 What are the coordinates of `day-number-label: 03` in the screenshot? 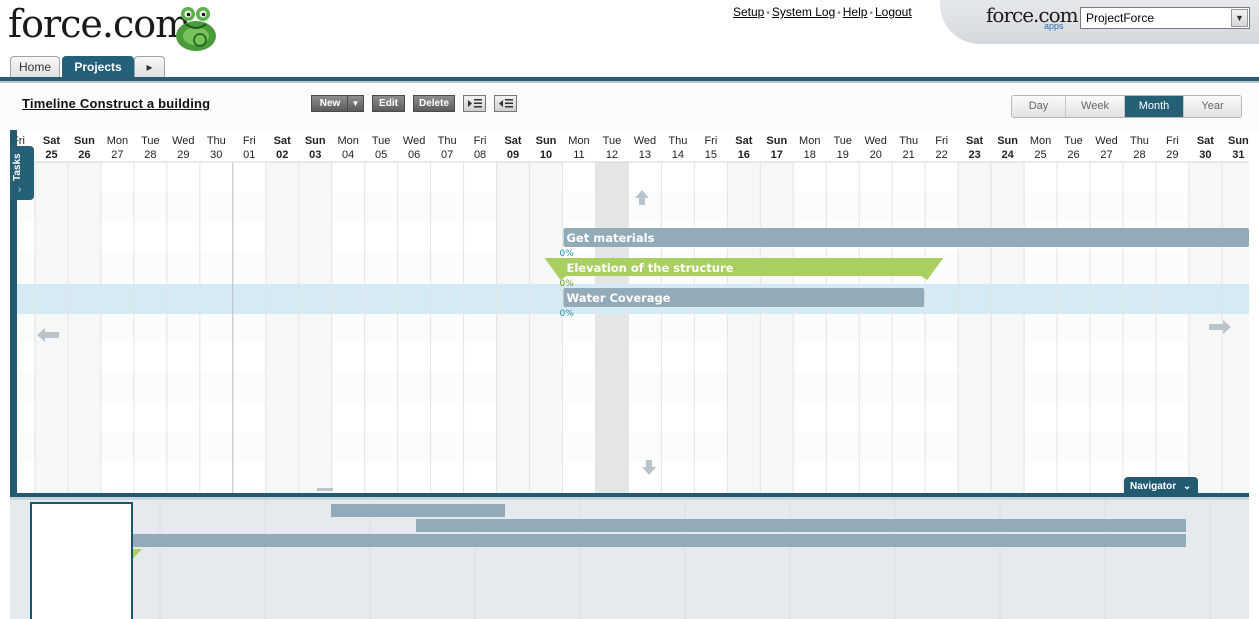 It's located at (315, 155).